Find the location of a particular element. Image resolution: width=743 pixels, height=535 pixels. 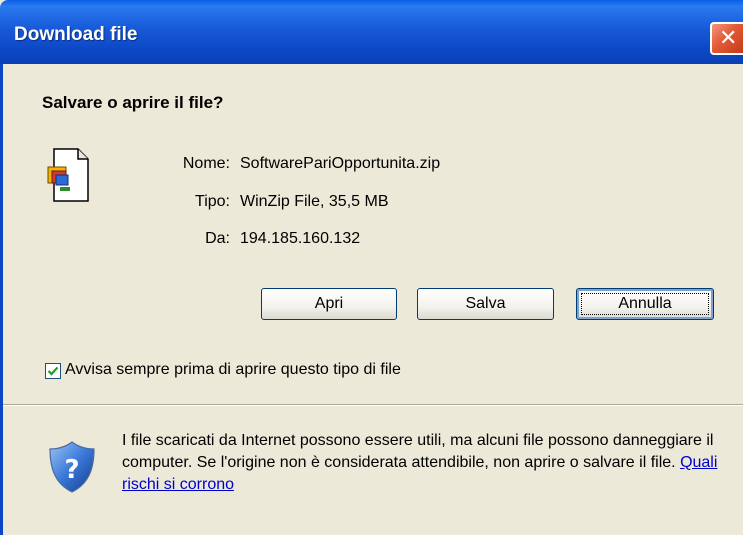

file-type-label: Tipo: is located at coordinates (212, 201).